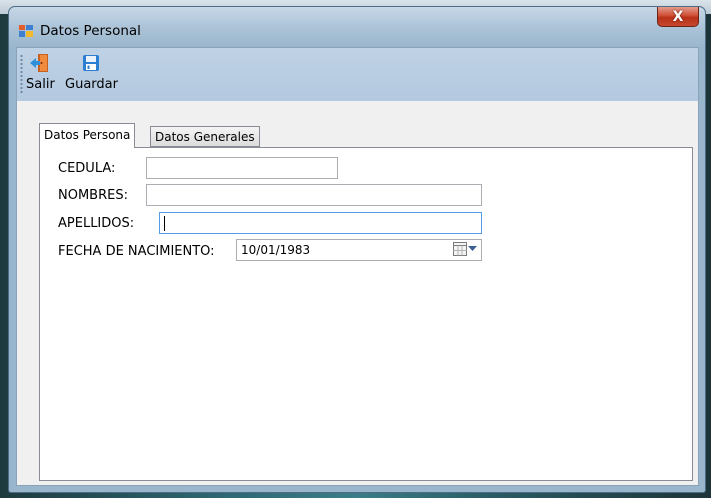 The width and height of the screenshot is (711, 498). Describe the element at coordinates (91, 74) in the screenshot. I see `guardar-button: Guardar` at that location.